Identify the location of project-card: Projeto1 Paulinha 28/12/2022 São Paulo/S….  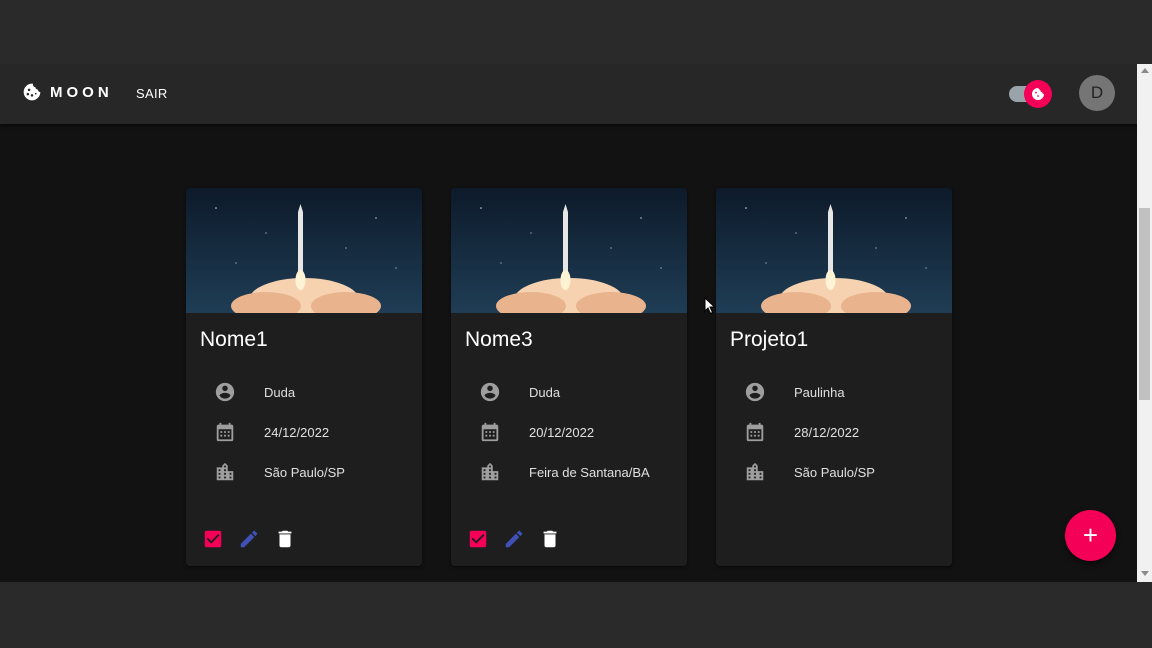
(834, 377).